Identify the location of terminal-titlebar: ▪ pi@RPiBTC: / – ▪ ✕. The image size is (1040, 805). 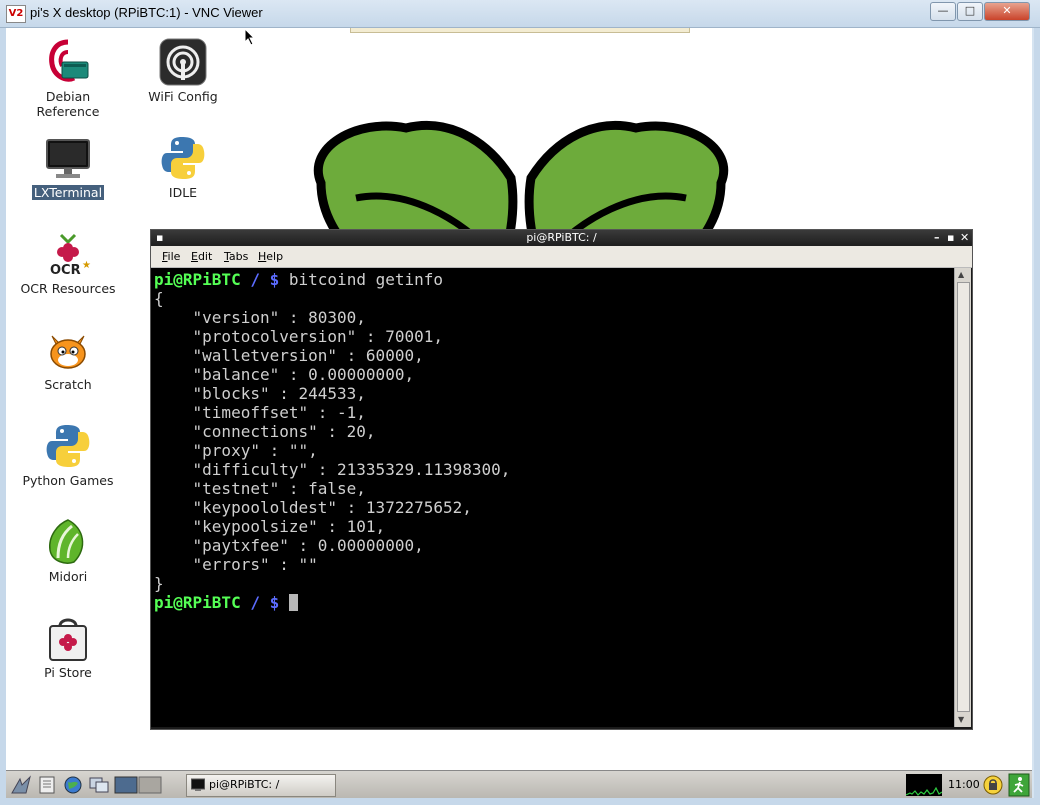
(561, 238).